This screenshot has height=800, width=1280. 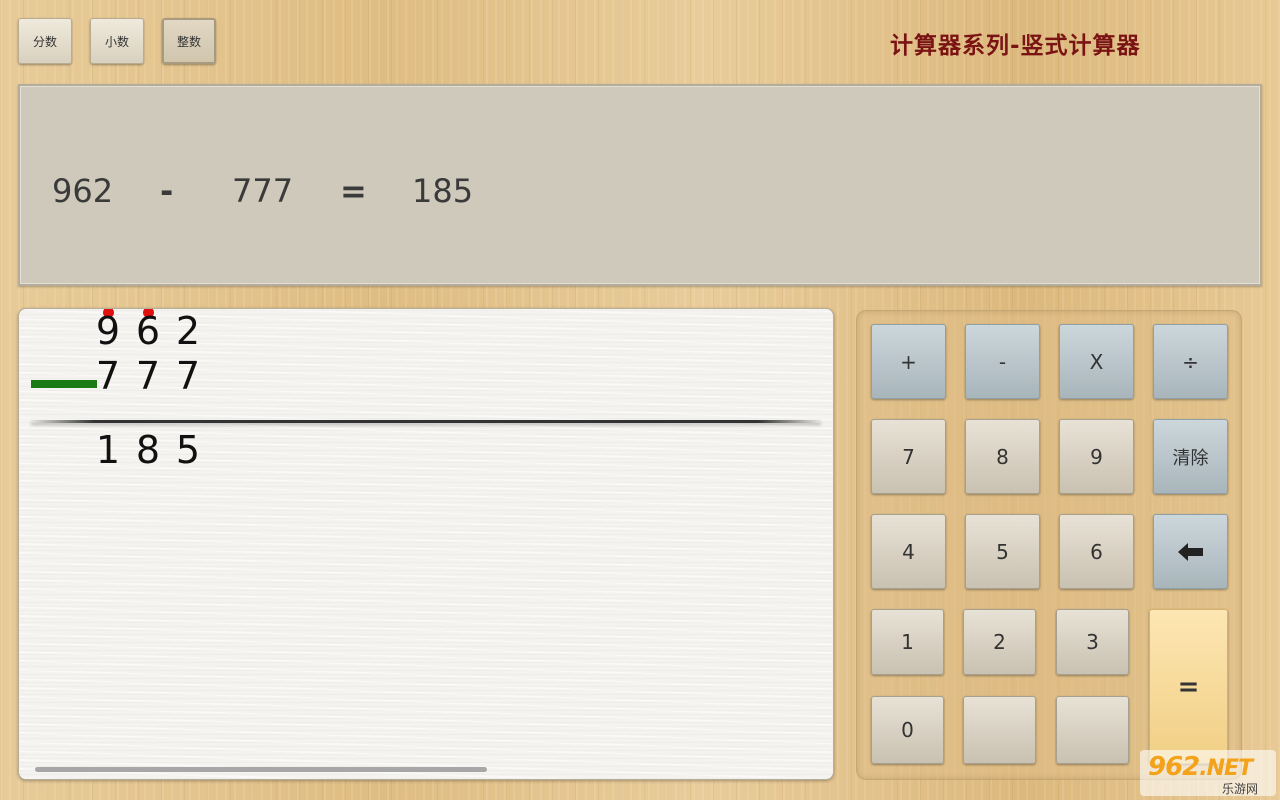 I want to click on clear-key: 清除, so click(x=1190, y=456).